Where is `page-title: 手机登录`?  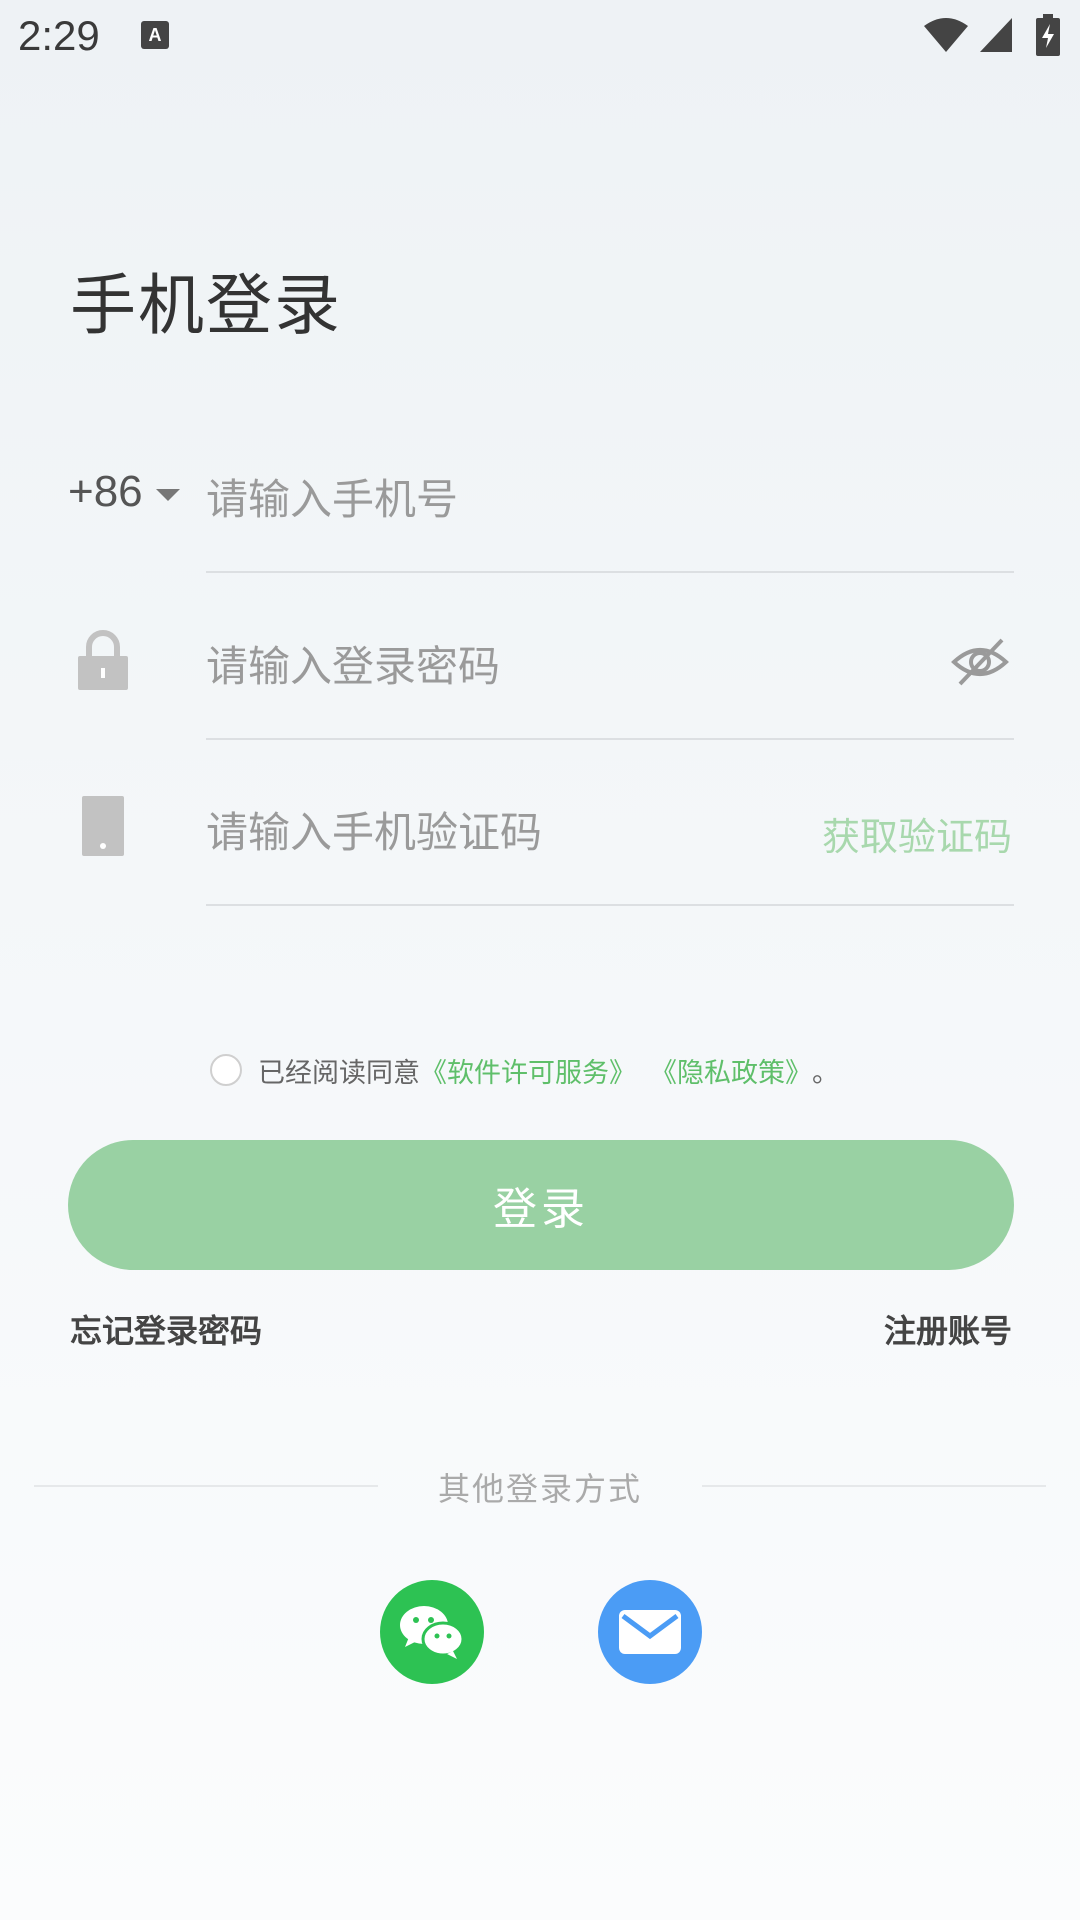 page-title: 手机登录 is located at coordinates (206, 305).